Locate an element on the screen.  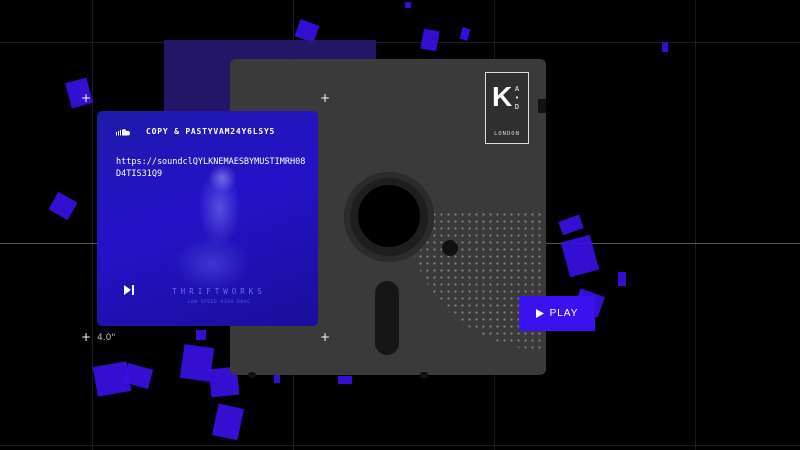
disk-size-label: 4.0" is located at coordinates (106, 338).